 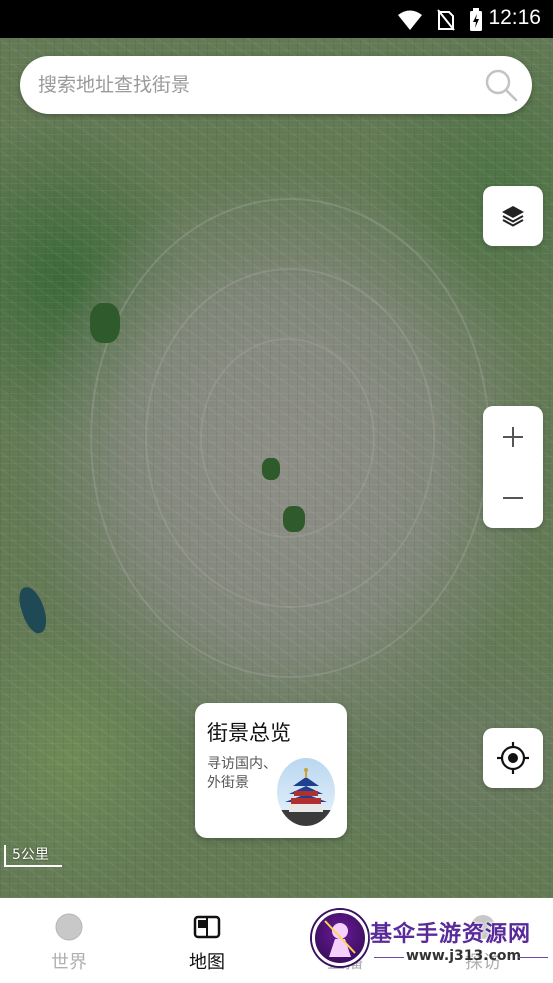 I want to click on nav-label-map: 地图, so click(x=207, y=962).